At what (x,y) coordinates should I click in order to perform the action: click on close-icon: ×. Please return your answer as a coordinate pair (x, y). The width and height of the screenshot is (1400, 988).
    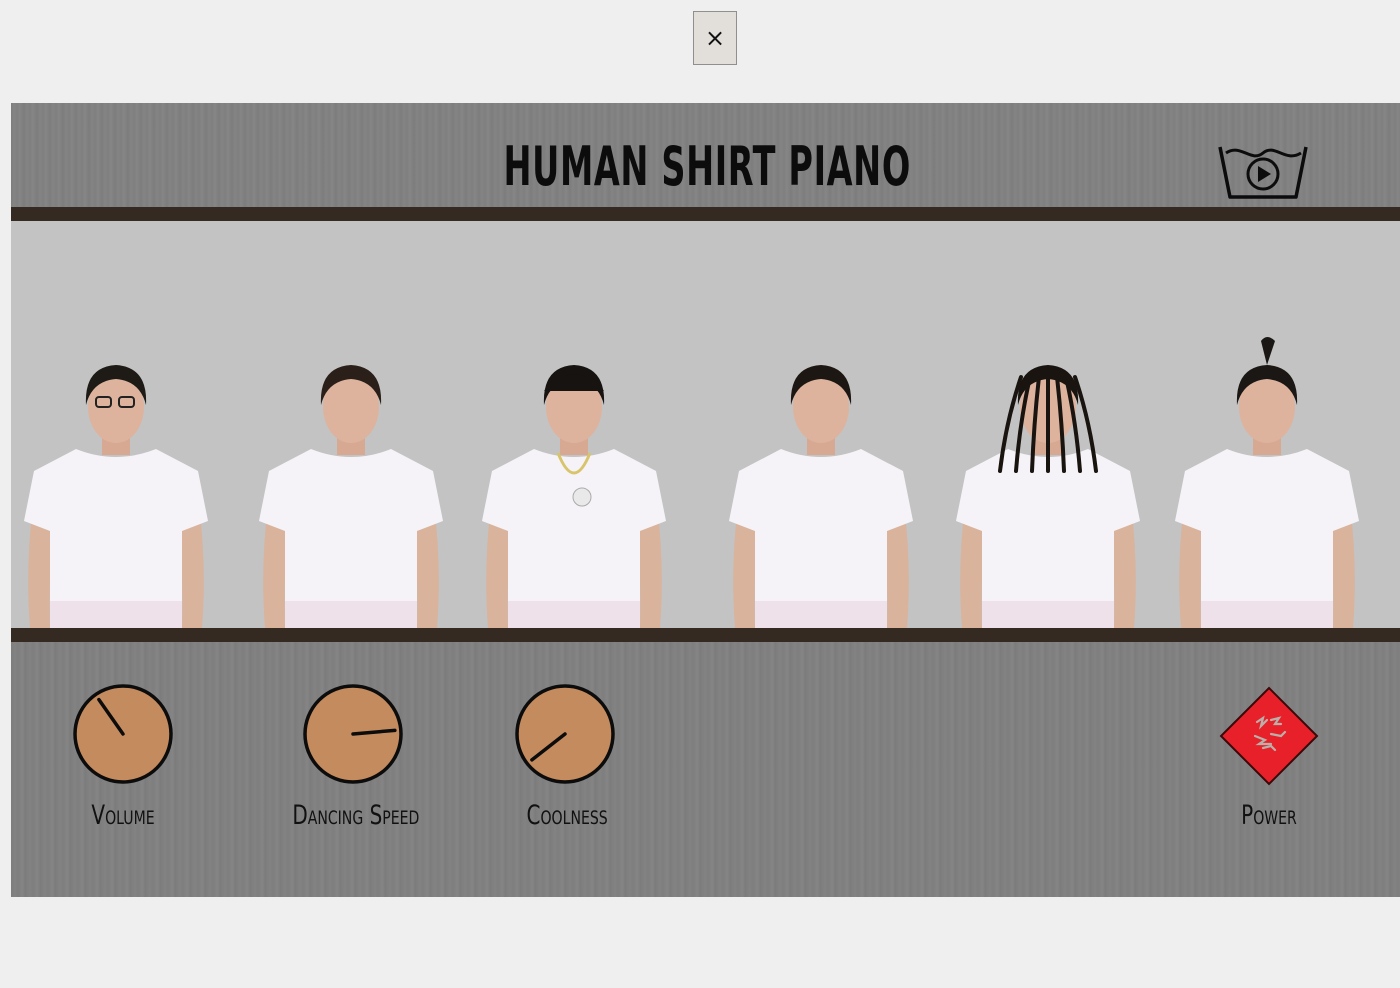
    Looking at the image, I should click on (715, 38).